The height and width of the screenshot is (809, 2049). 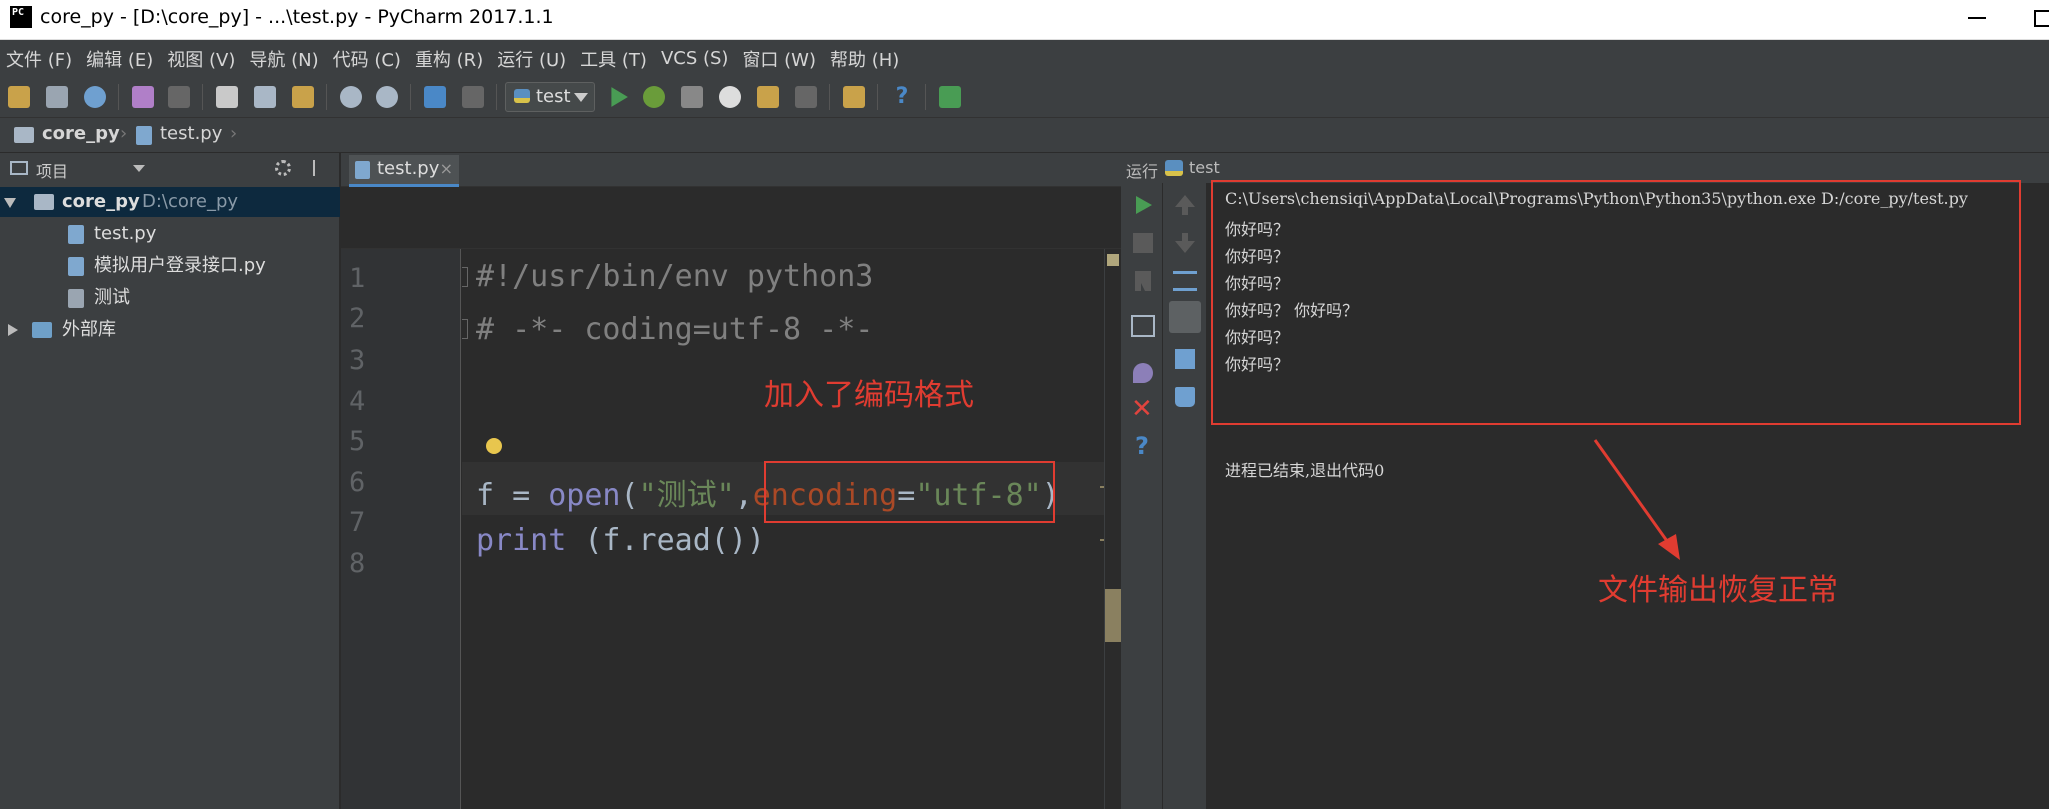 What do you see at coordinates (119, 59) in the screenshot?
I see `menu-edit: 编辑 (E)` at bounding box center [119, 59].